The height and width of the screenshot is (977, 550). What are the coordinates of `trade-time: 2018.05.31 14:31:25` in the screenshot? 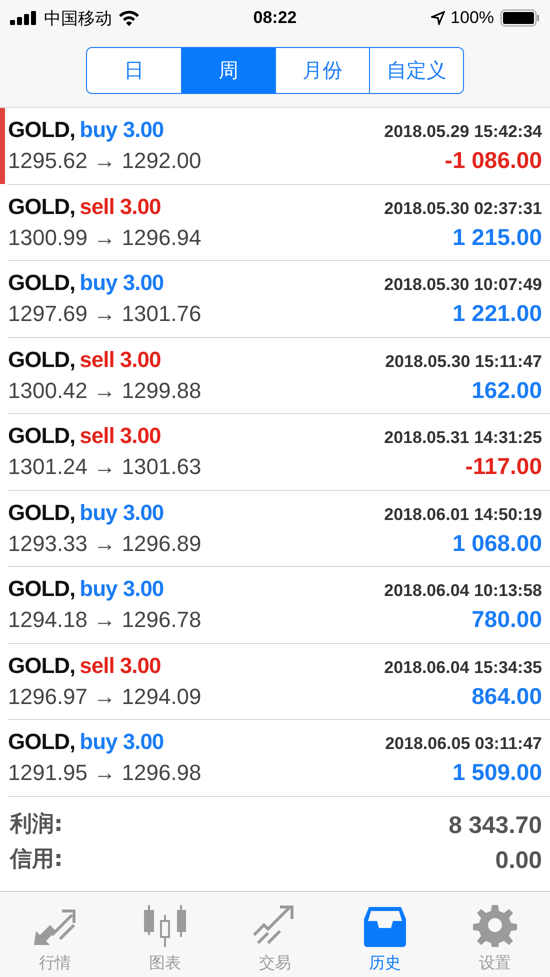 It's located at (463, 438).